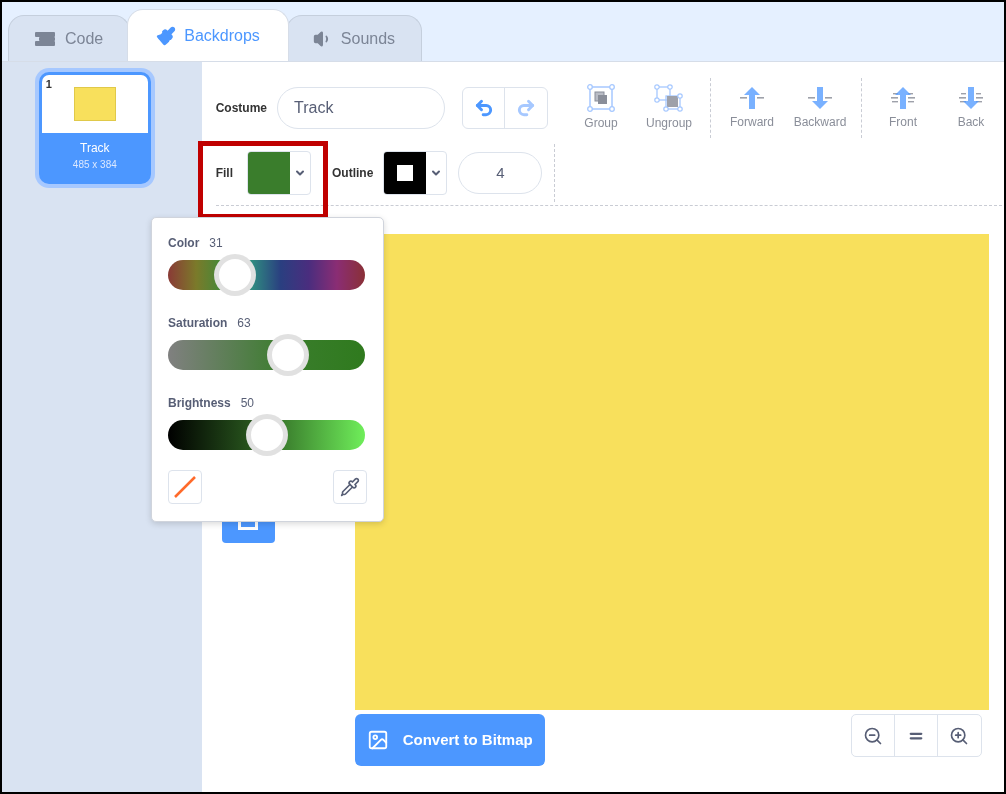  I want to click on zoom-in-icon, so click(959, 735).